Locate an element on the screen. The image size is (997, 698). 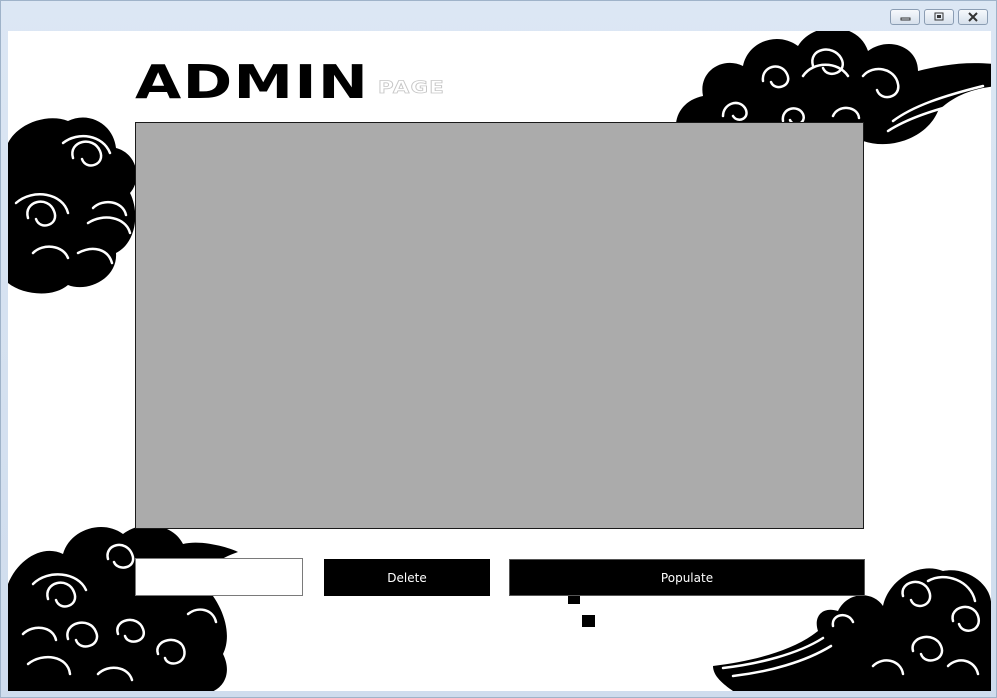
id-input is located at coordinates (219, 577).